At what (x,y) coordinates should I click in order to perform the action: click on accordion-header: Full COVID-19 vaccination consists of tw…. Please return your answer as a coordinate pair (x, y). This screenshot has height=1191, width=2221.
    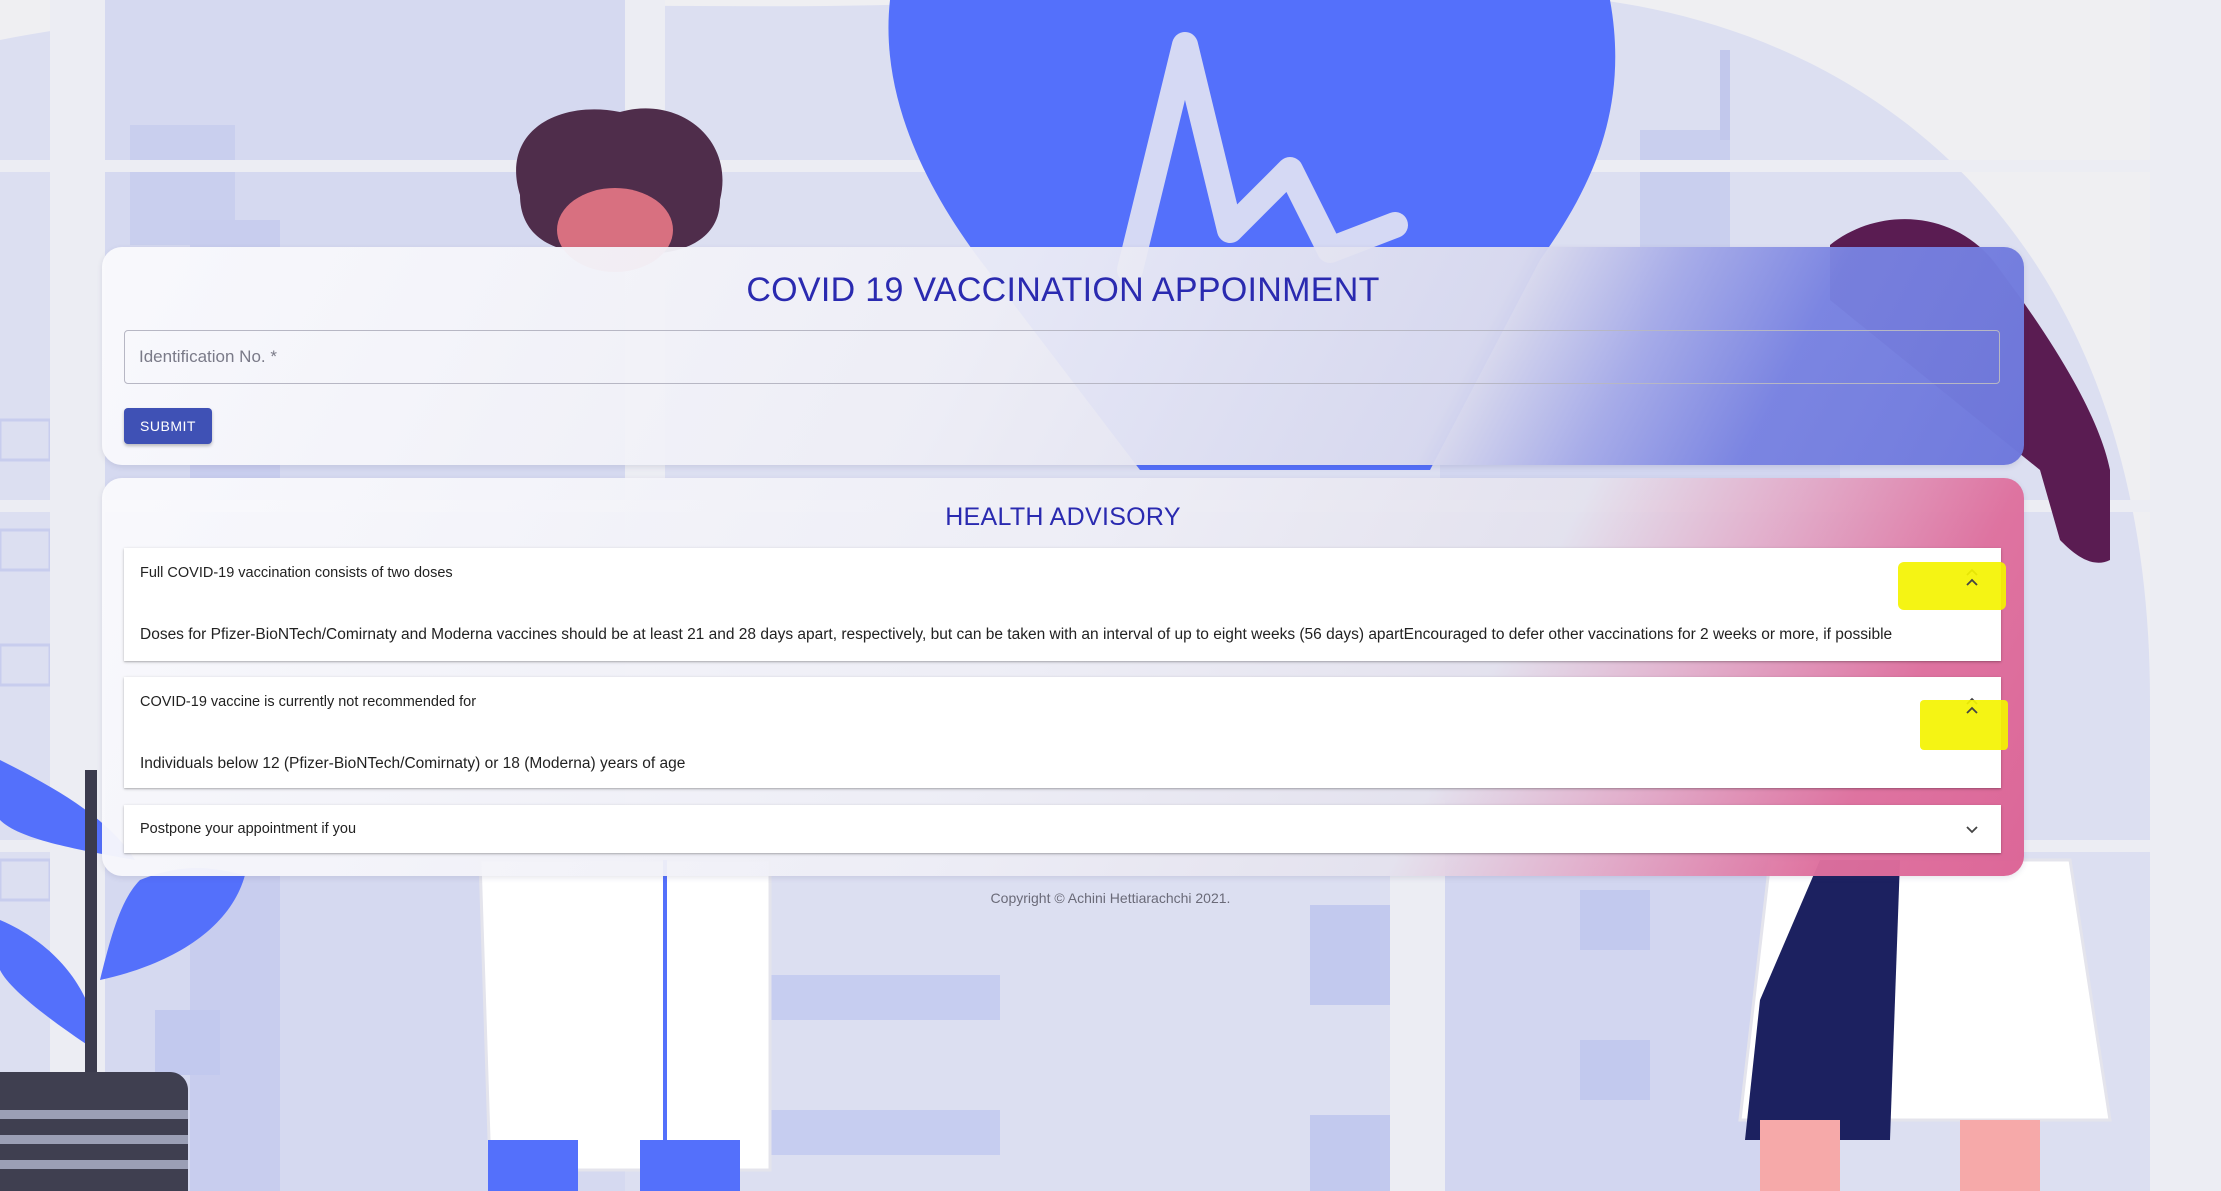
    Looking at the image, I should click on (1070, 573).